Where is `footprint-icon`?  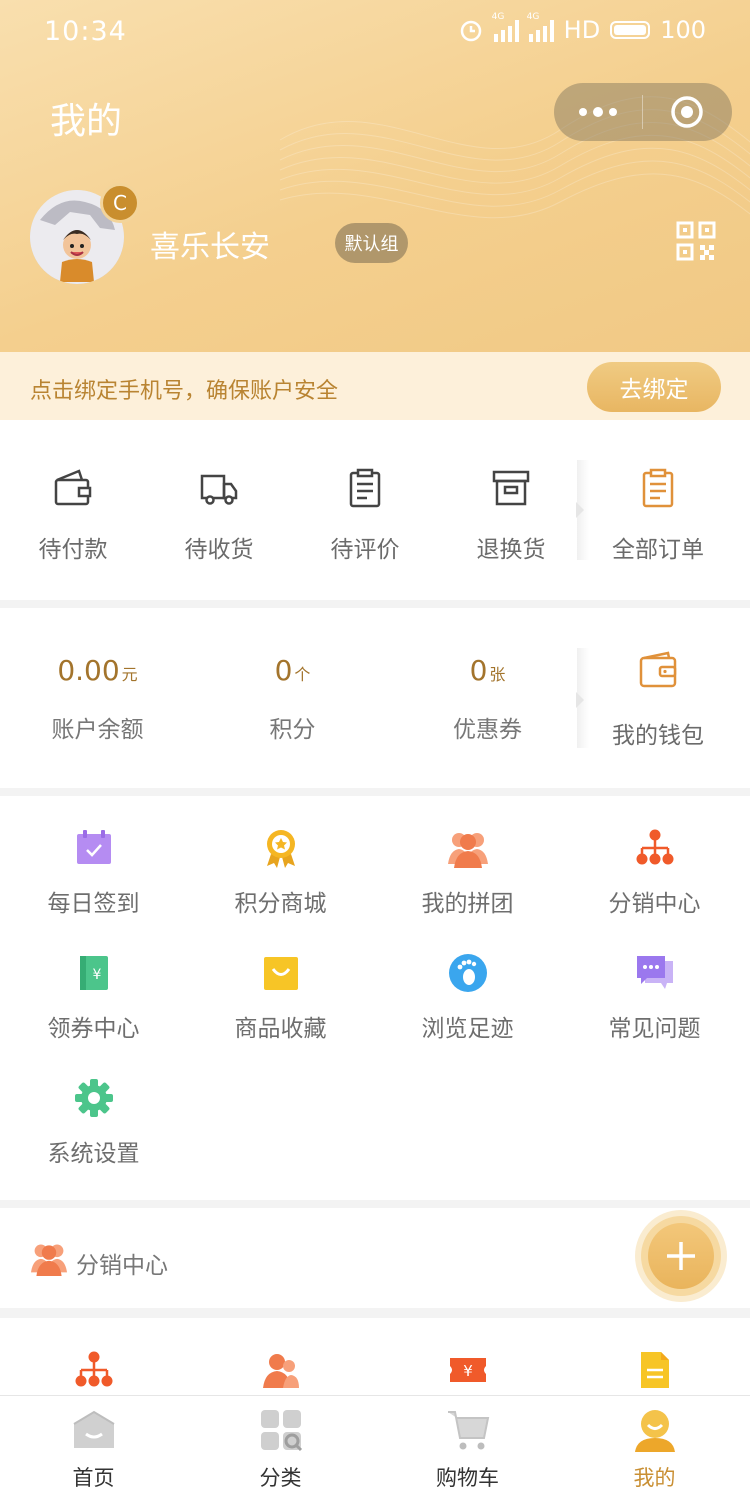 footprint-icon is located at coordinates (468, 973).